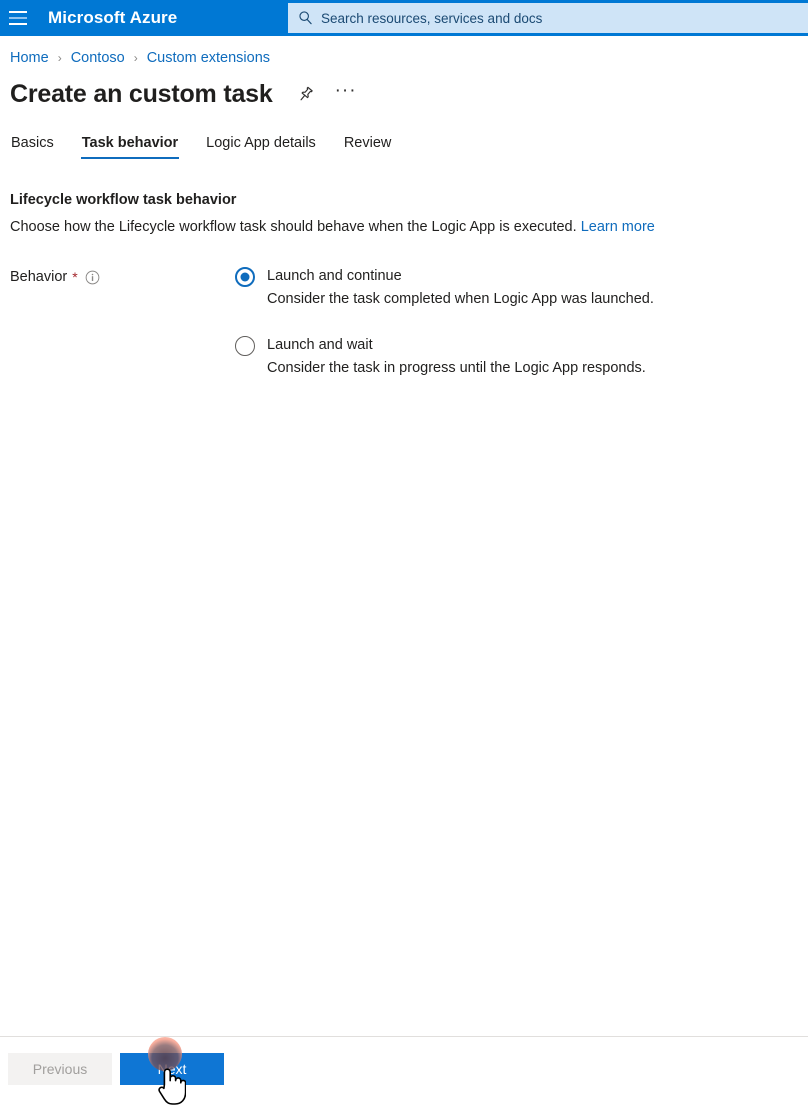 The image size is (808, 1113). What do you see at coordinates (404, 1070) in the screenshot?
I see `wizard-footer: Previous Next` at bounding box center [404, 1070].